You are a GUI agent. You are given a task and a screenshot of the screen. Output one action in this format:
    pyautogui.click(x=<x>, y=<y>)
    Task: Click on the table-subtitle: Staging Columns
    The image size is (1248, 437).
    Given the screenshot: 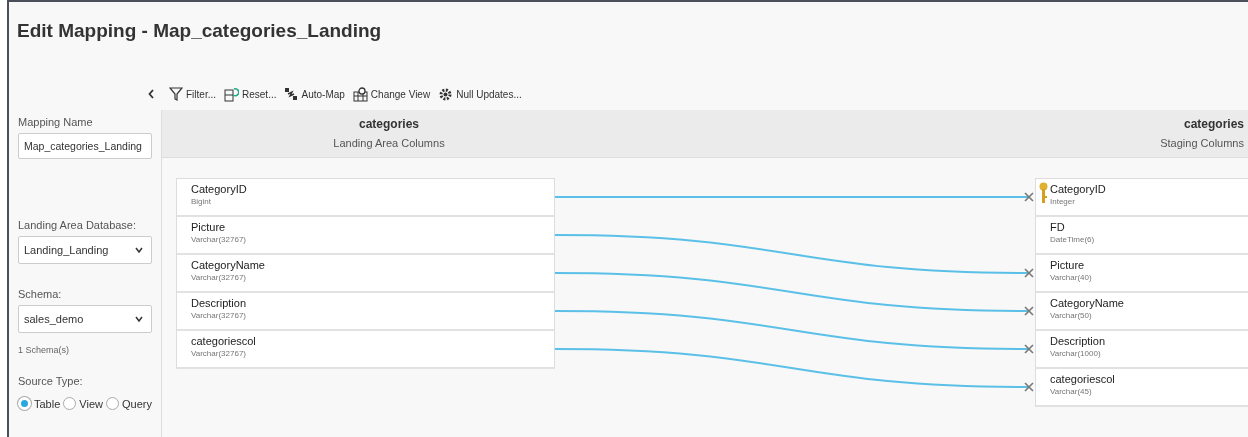 What is the action you would take?
    pyautogui.click(x=1202, y=143)
    